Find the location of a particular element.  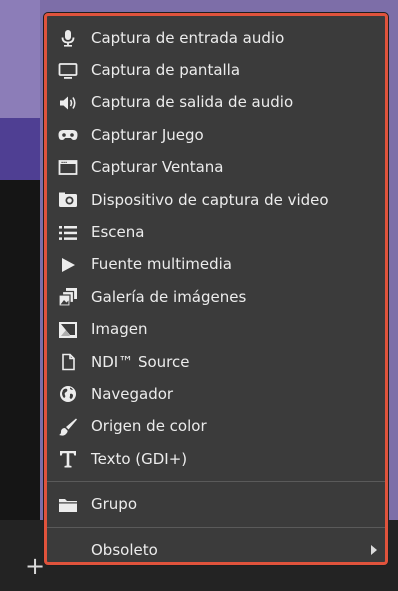

menu-item-label: Origen de color is located at coordinates (149, 426).